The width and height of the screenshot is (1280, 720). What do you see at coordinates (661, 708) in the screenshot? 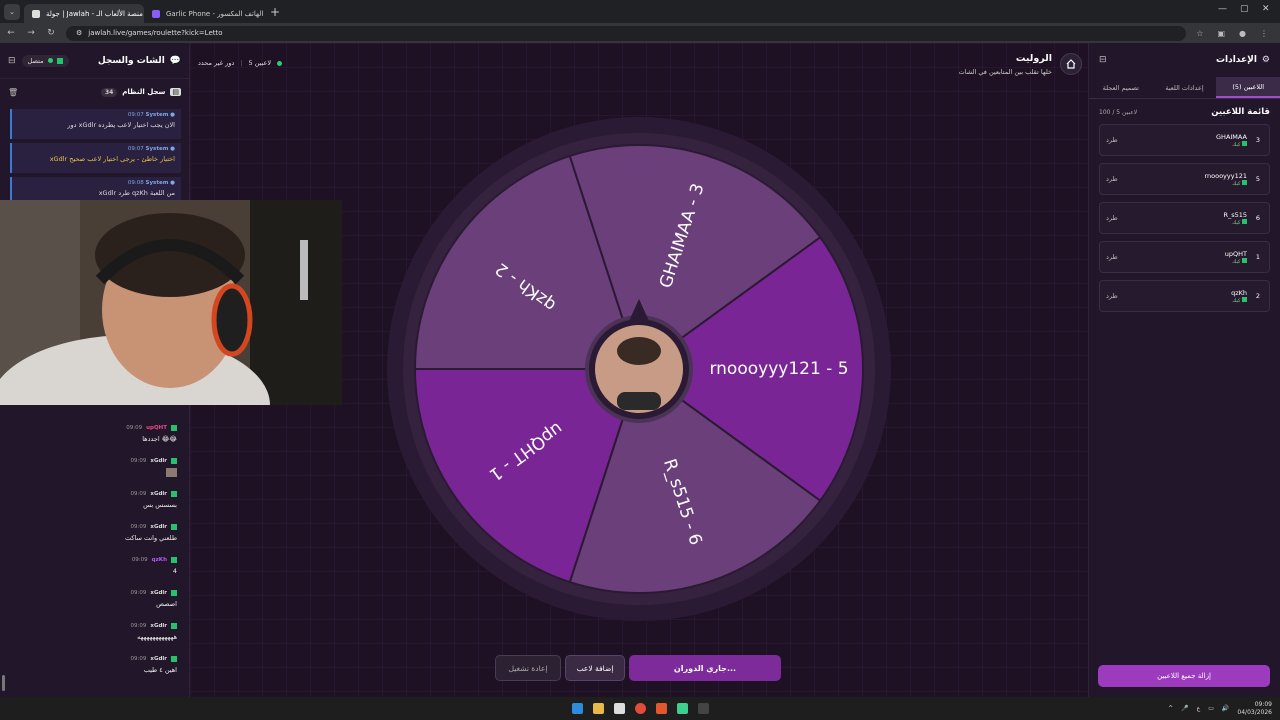
I see `brave-icon` at bounding box center [661, 708].